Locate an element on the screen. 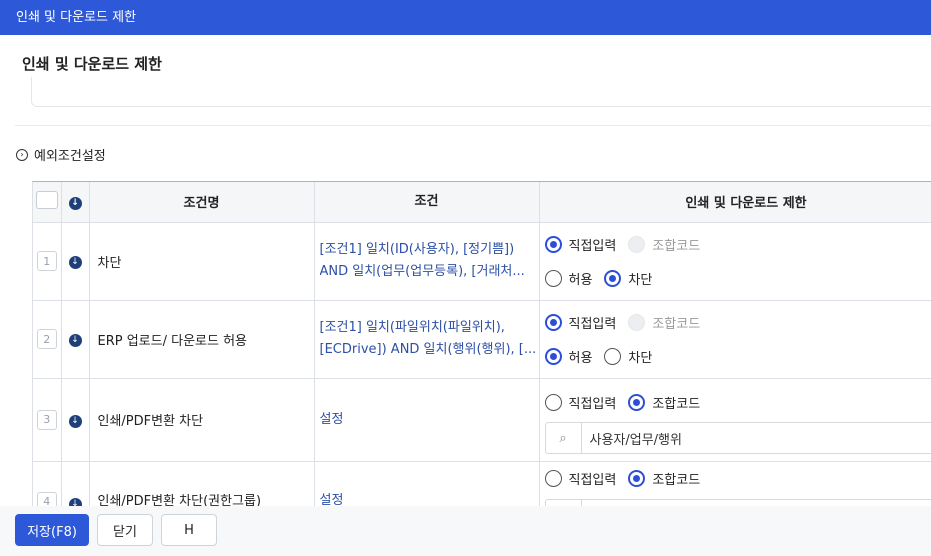 The image size is (931, 556). close-button: 닫기 is located at coordinates (125, 530).